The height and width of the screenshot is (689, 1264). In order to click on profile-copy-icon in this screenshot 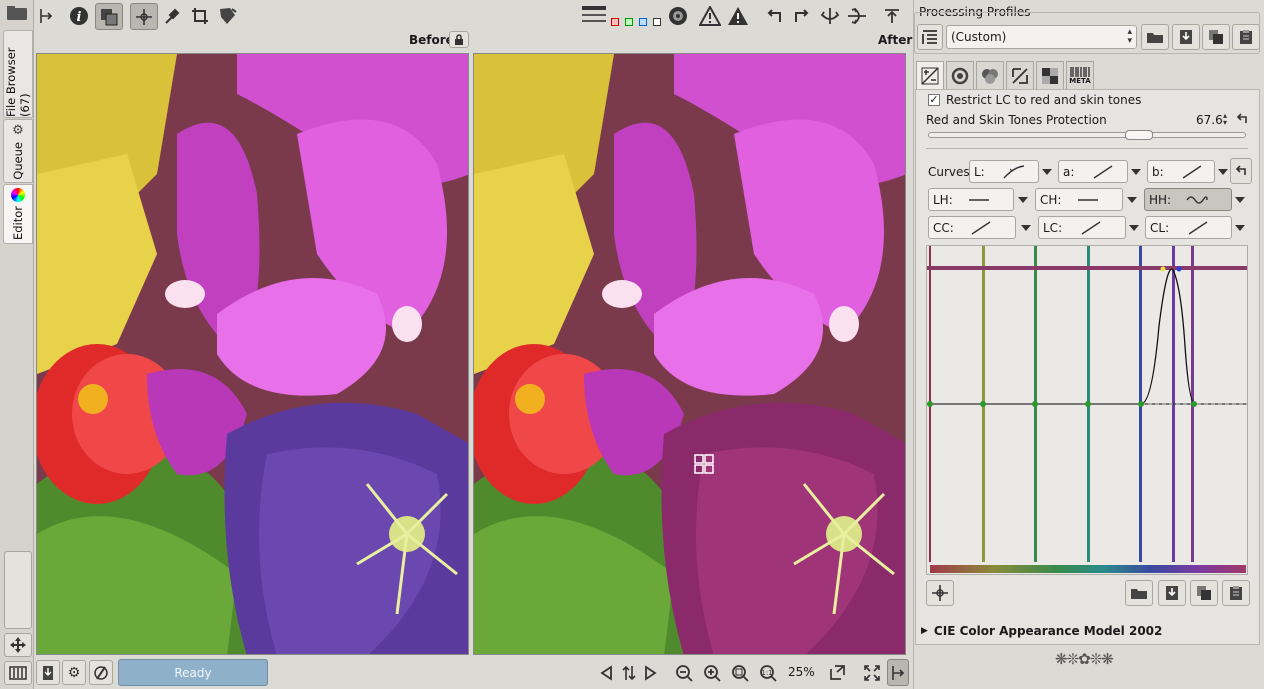, I will do `click(1216, 37)`.